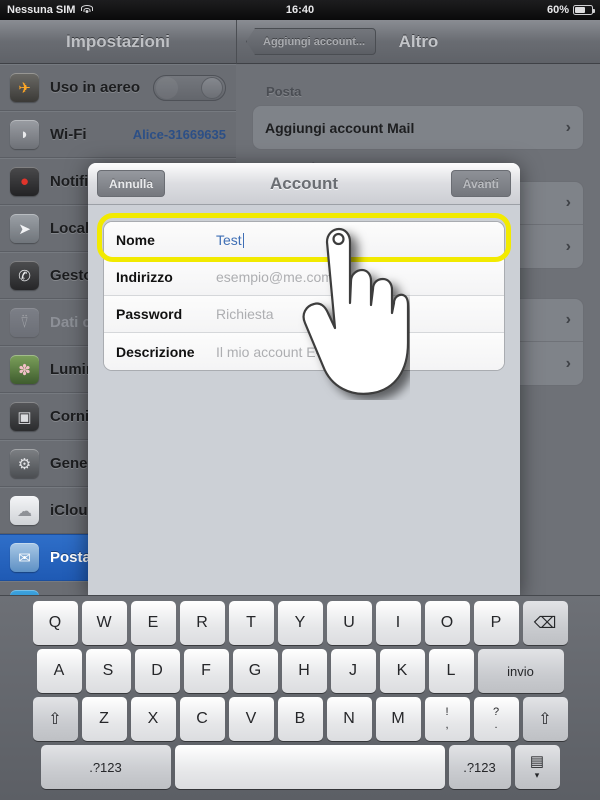  Describe the element at coordinates (356, 311) in the screenshot. I see `hand-pointer-icon` at that location.